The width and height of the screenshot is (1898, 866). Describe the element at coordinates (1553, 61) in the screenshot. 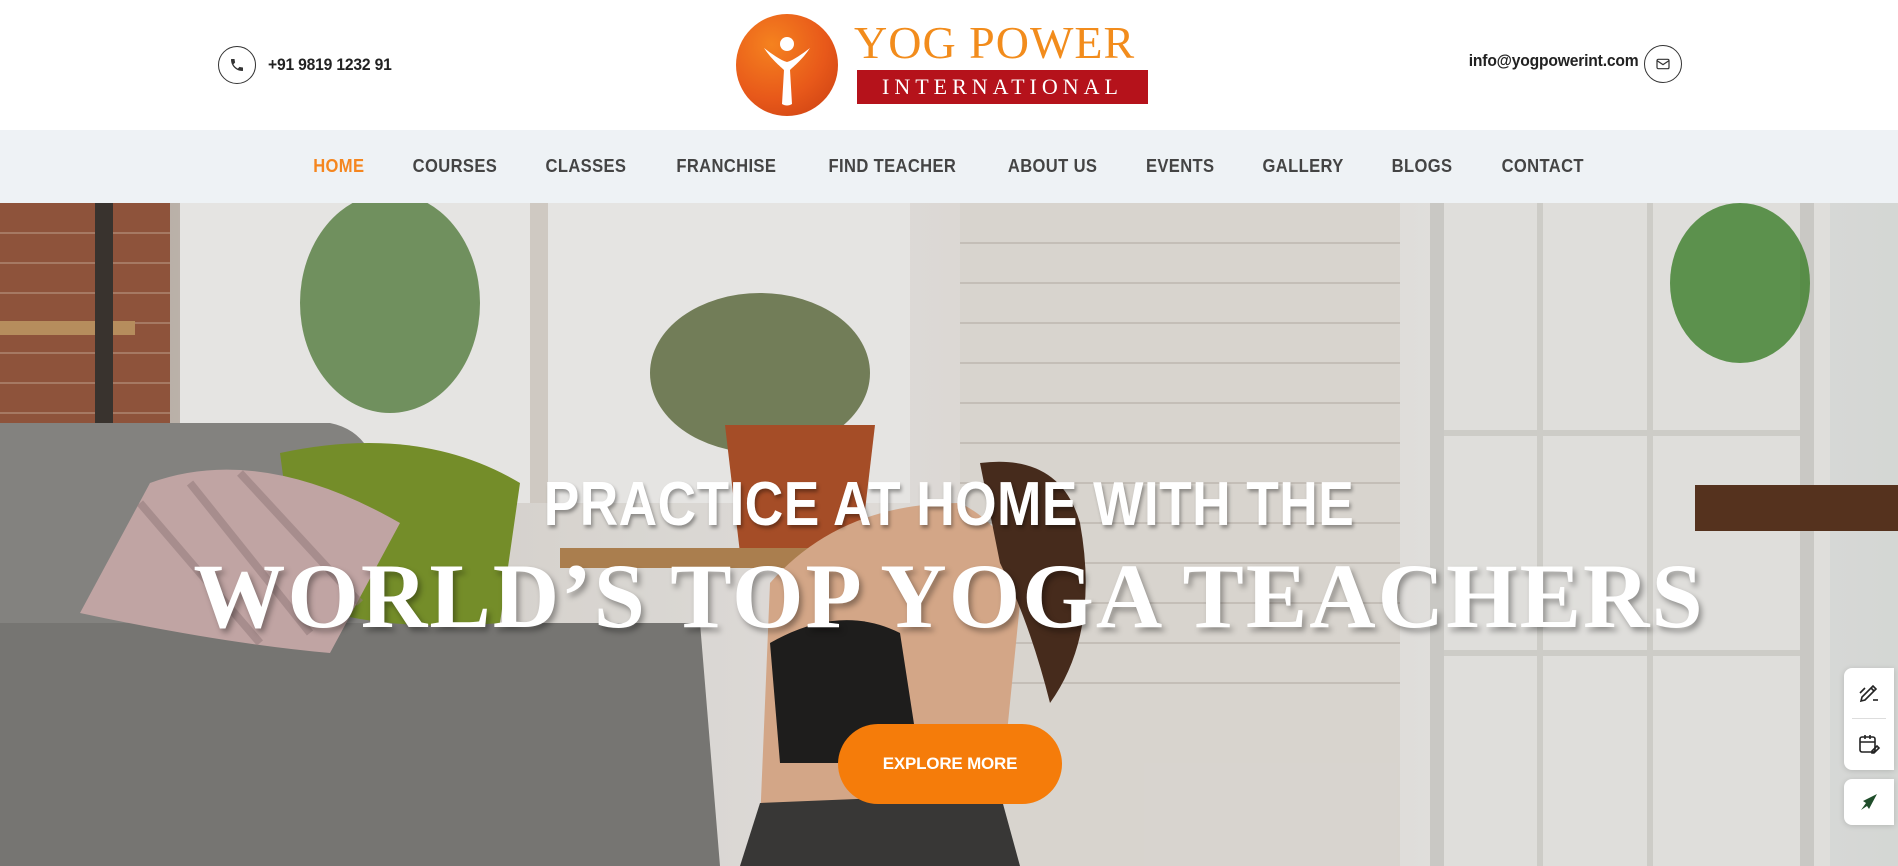

I see `email-address: info@yogpowerint.com` at that location.